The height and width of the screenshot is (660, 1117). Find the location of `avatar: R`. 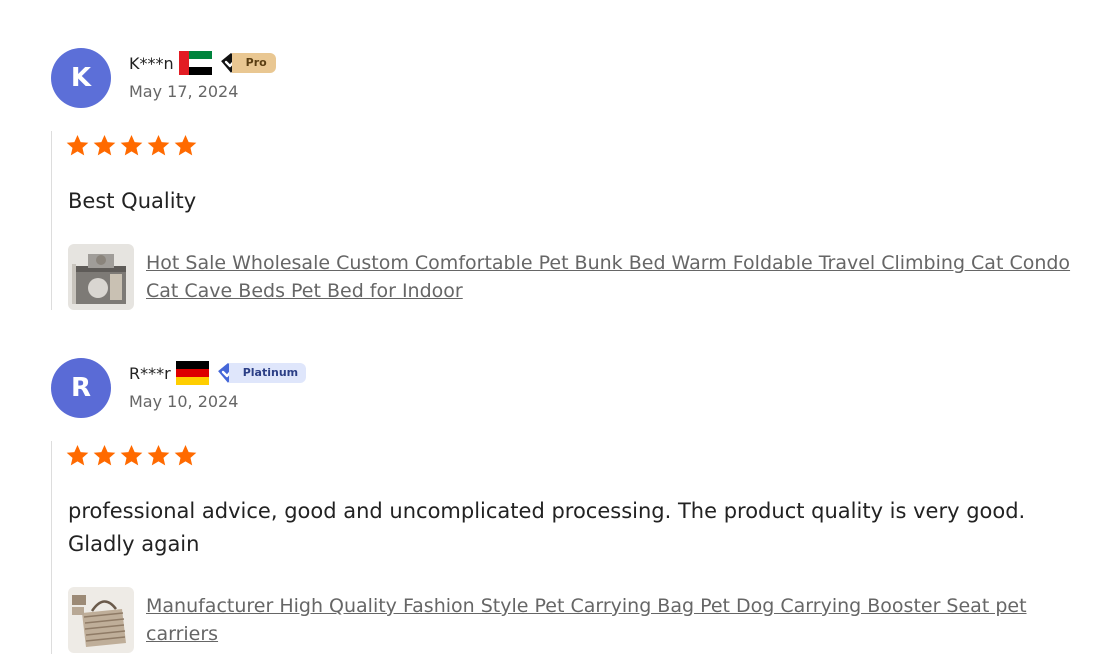

avatar: R is located at coordinates (81, 388).